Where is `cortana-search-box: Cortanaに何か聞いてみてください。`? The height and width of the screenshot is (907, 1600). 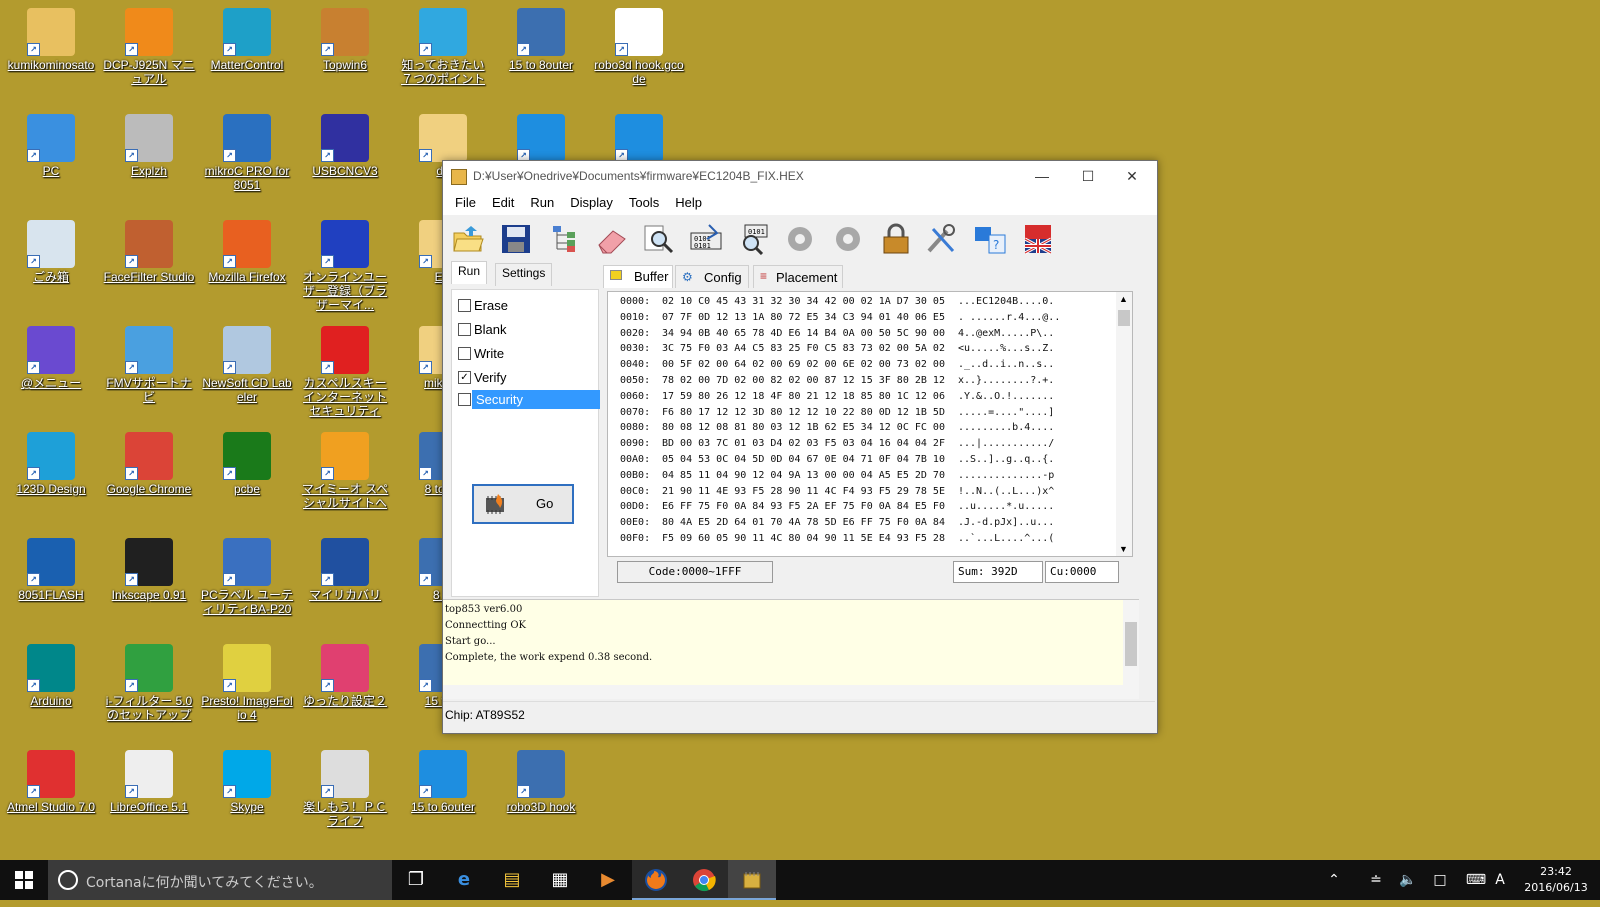
cortana-search-box: Cortanaに何か聞いてみてください。 is located at coordinates (220, 880).